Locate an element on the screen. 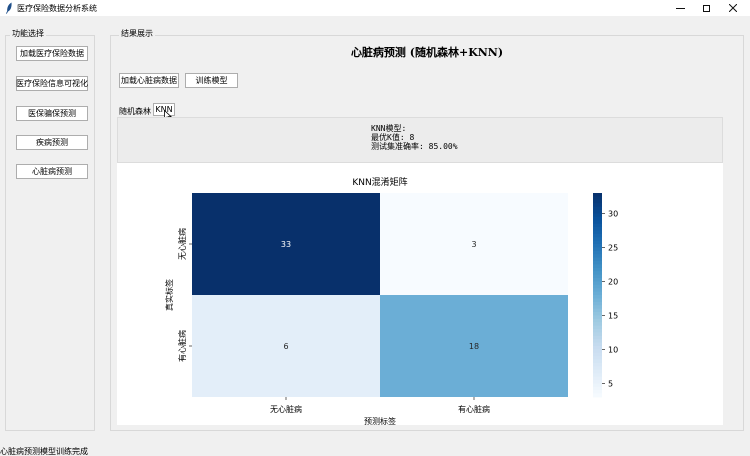 This screenshot has height=456, width=750. cell-value-label: 6 is located at coordinates (285, 346).